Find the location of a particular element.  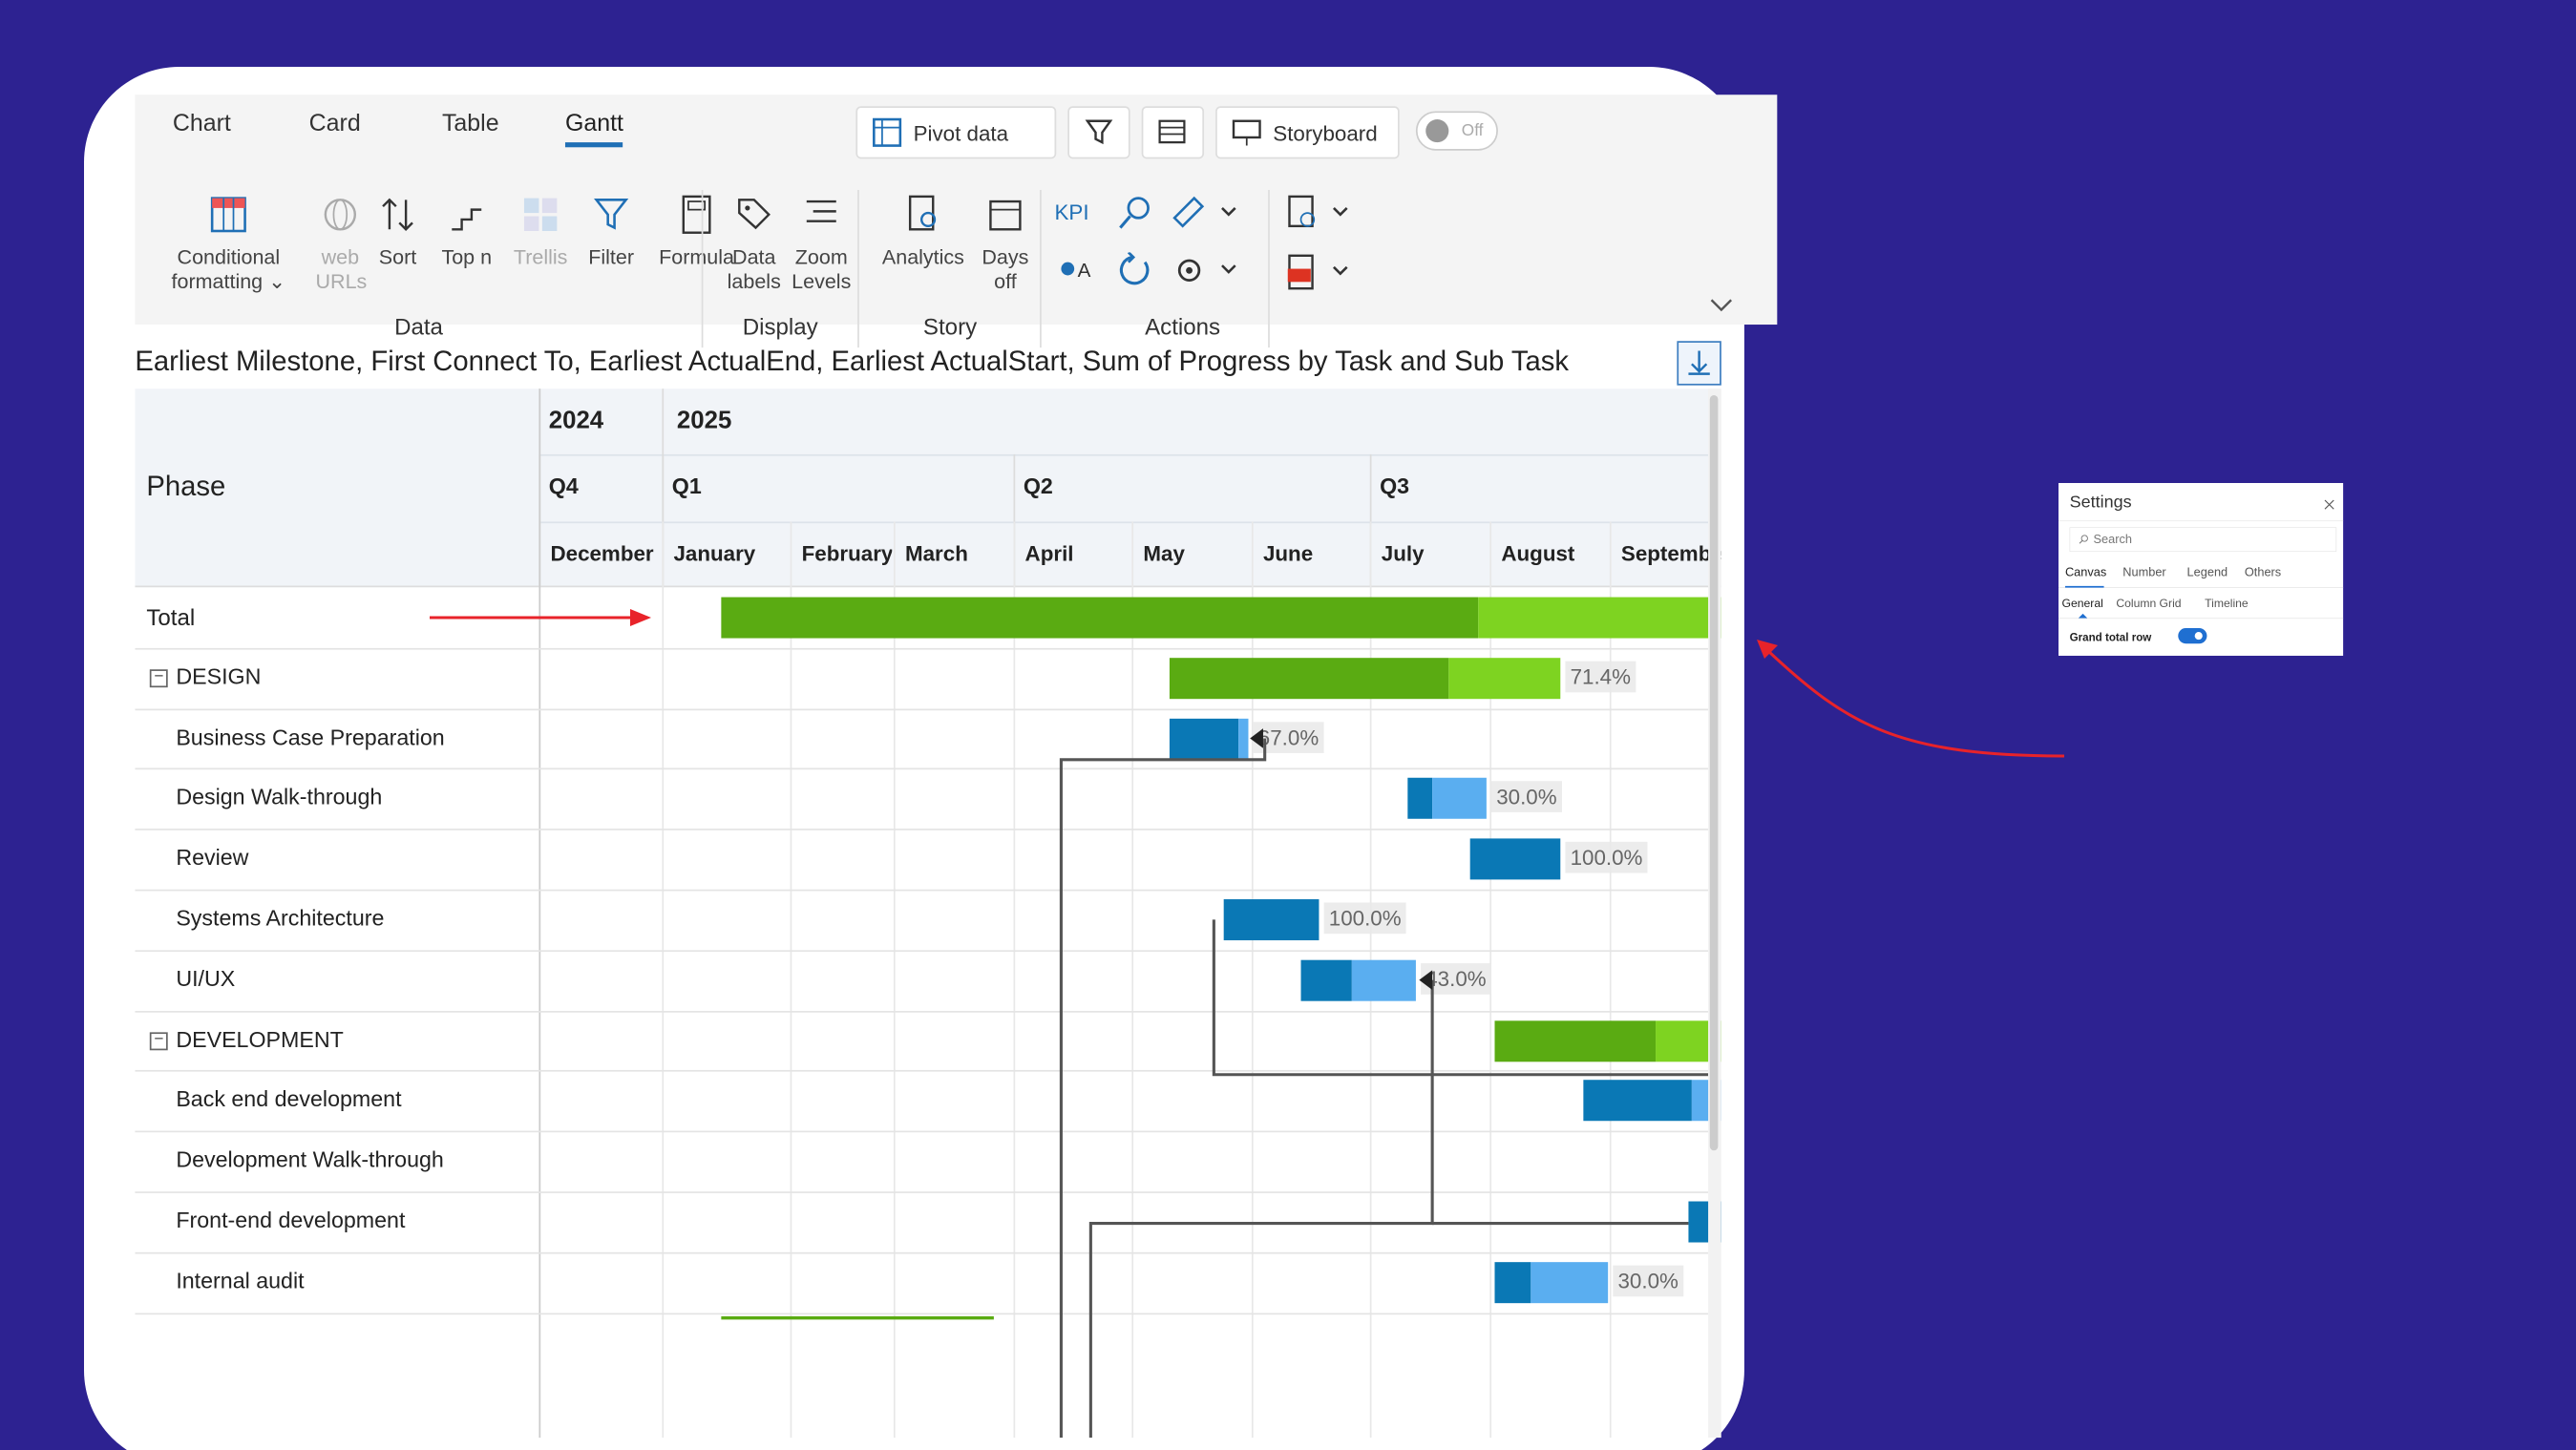

settings-tab-canvas: Canvas is located at coordinates (2085, 572).